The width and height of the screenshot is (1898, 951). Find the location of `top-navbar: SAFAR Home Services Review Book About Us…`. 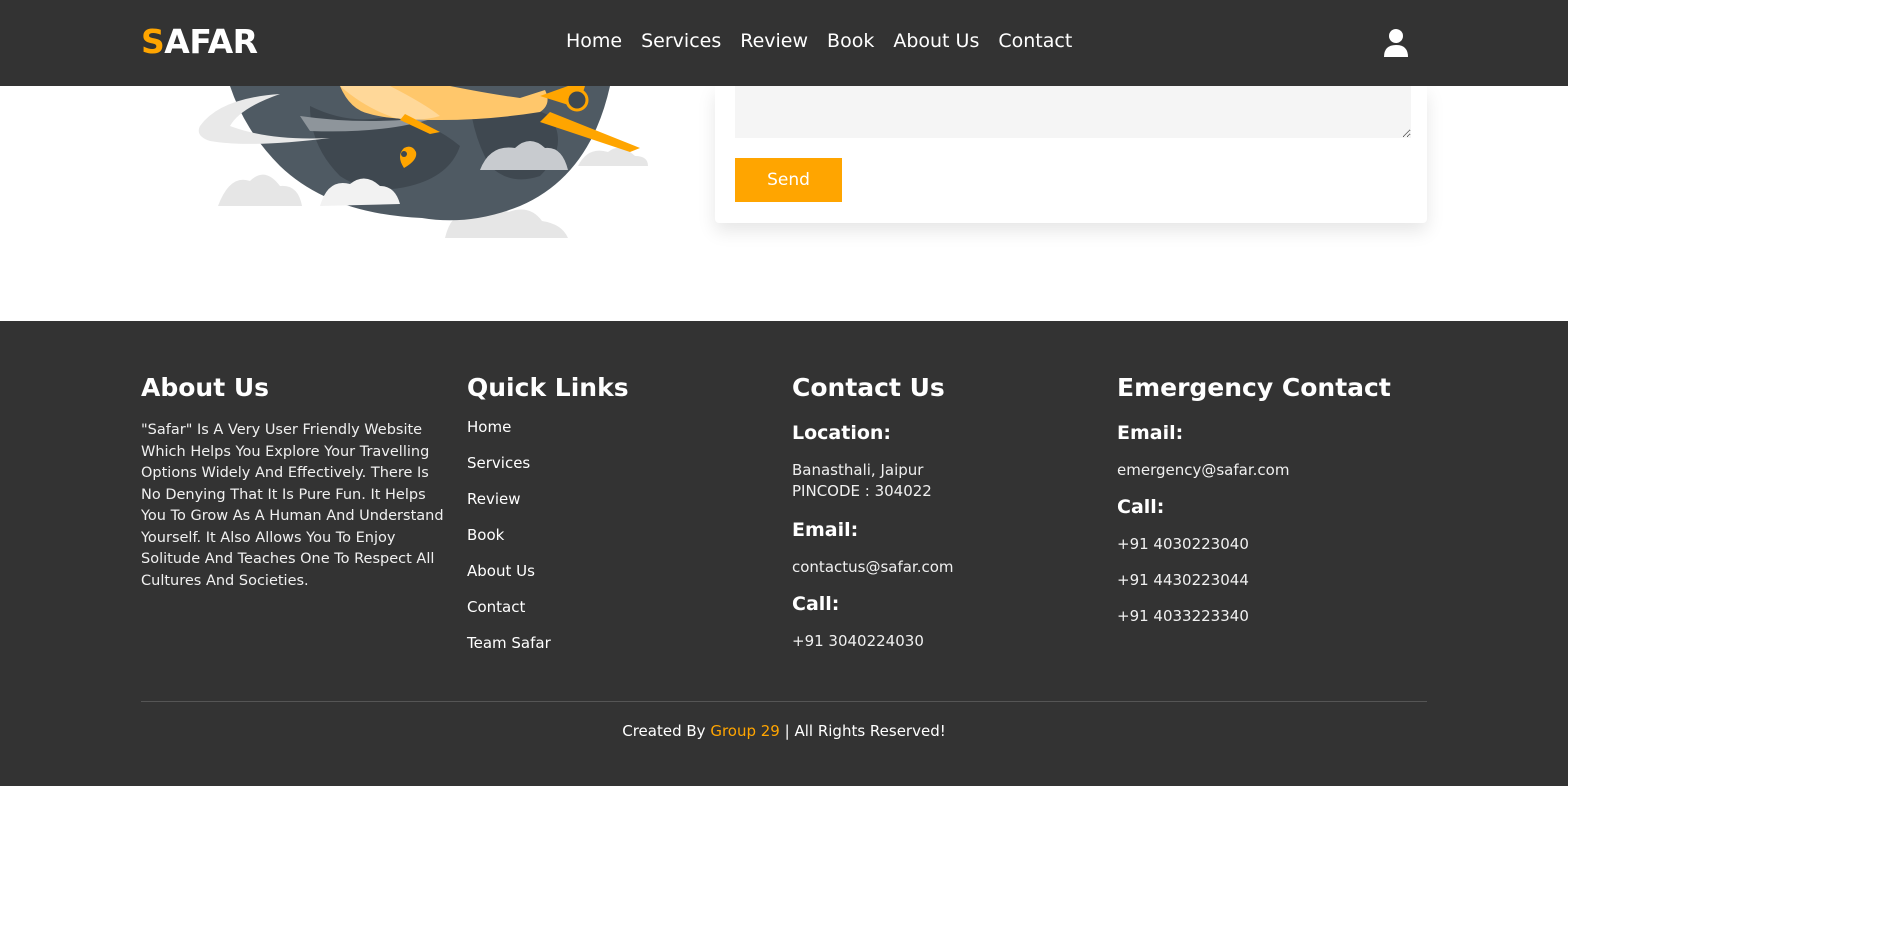

top-navbar: SAFAR Home Services Review Book About Us… is located at coordinates (784, 43).